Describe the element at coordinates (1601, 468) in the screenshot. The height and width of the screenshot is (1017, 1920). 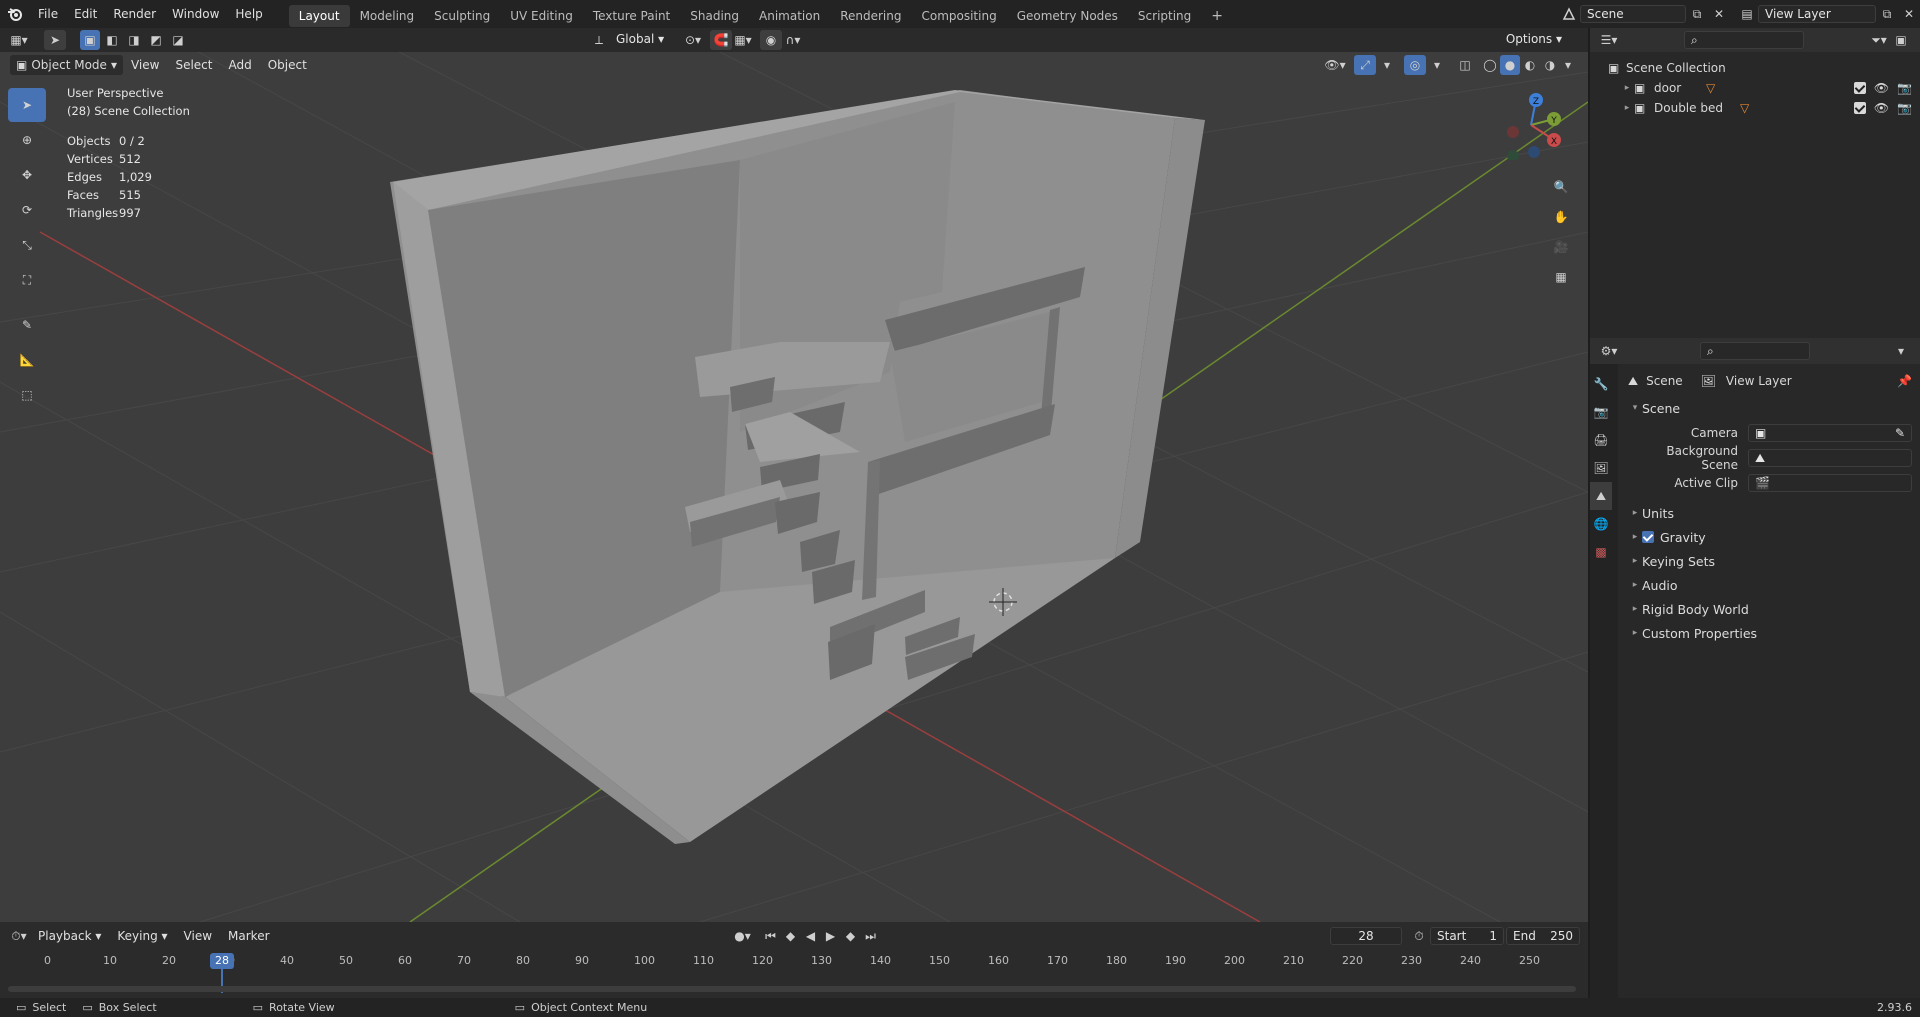
I see `view-layer-tab-icon: 🖼` at that location.